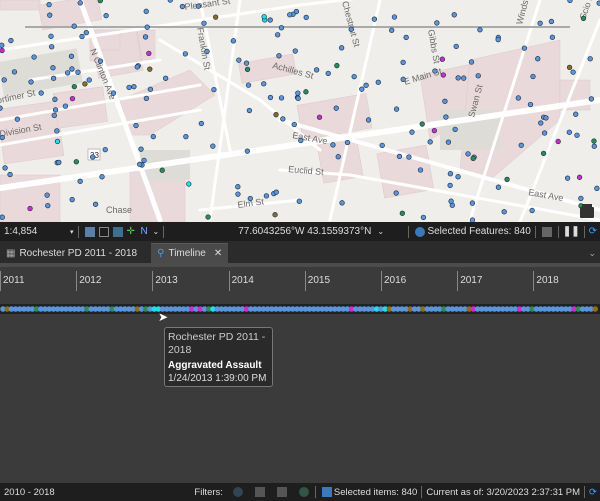 Image resolution: width=600 pixels, height=501 pixels. I want to click on selection-icon, so click(420, 231).